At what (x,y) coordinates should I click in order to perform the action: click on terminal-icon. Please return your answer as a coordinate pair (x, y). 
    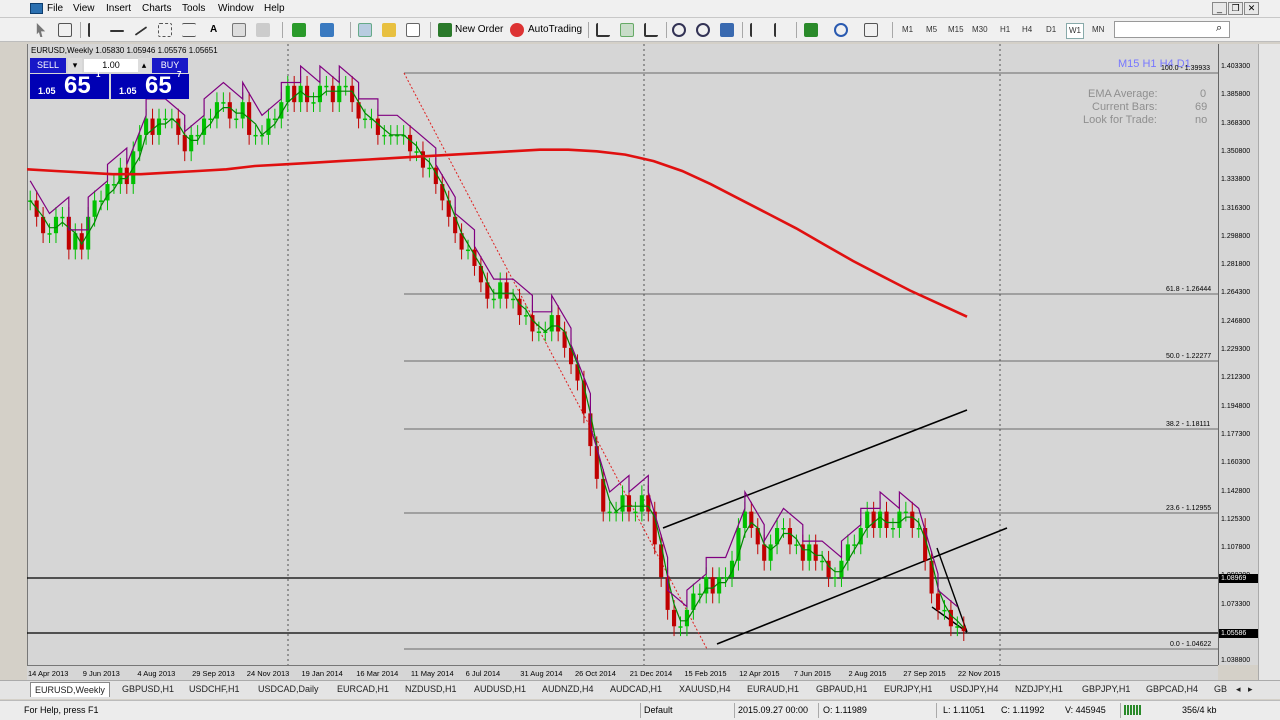
    Looking at the image, I should click on (413, 30).